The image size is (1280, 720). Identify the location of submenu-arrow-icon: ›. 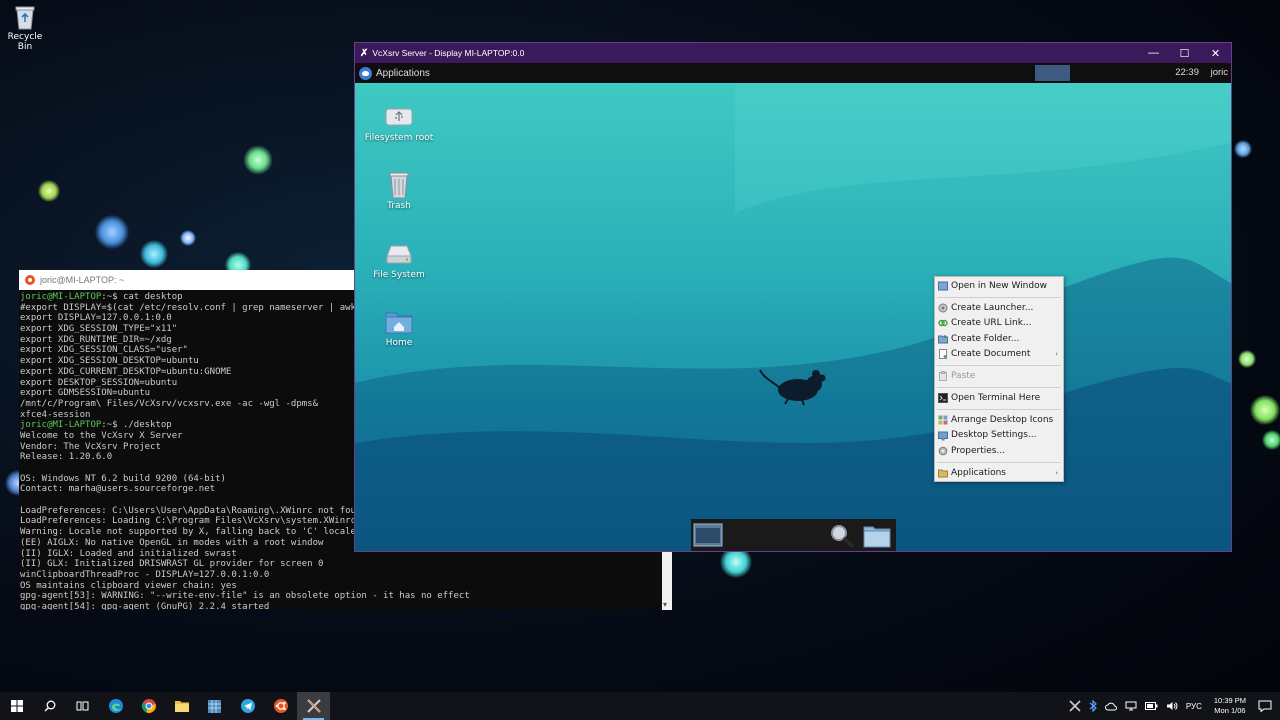
(1056, 472).